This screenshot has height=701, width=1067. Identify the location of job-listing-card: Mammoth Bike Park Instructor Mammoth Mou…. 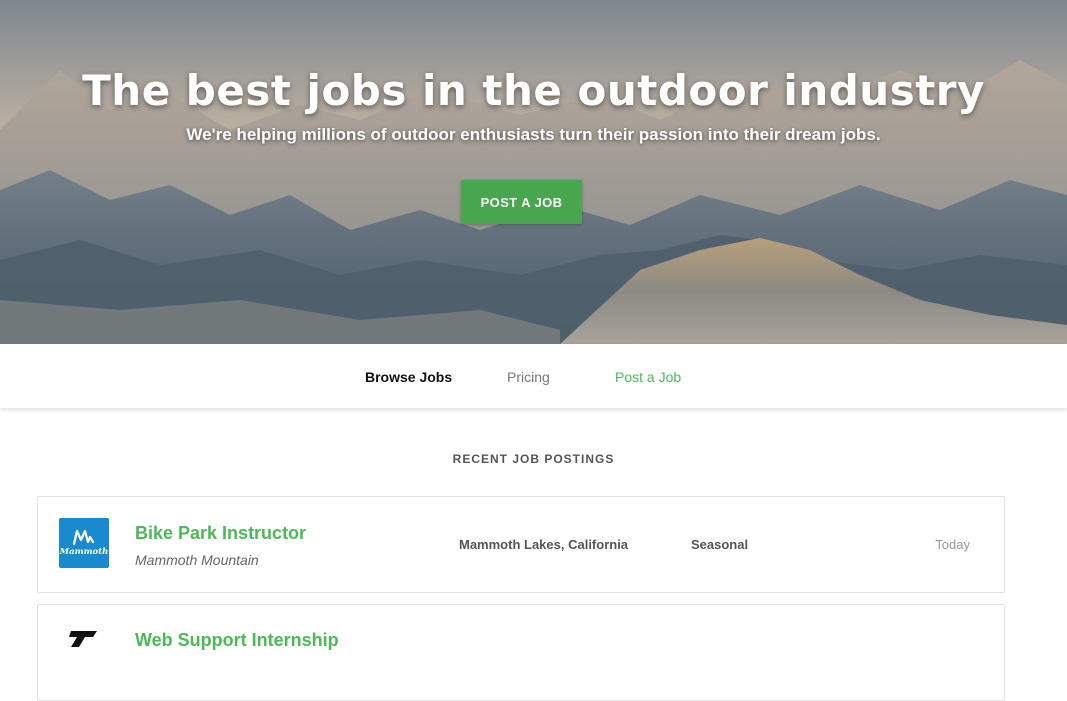
(521, 544).